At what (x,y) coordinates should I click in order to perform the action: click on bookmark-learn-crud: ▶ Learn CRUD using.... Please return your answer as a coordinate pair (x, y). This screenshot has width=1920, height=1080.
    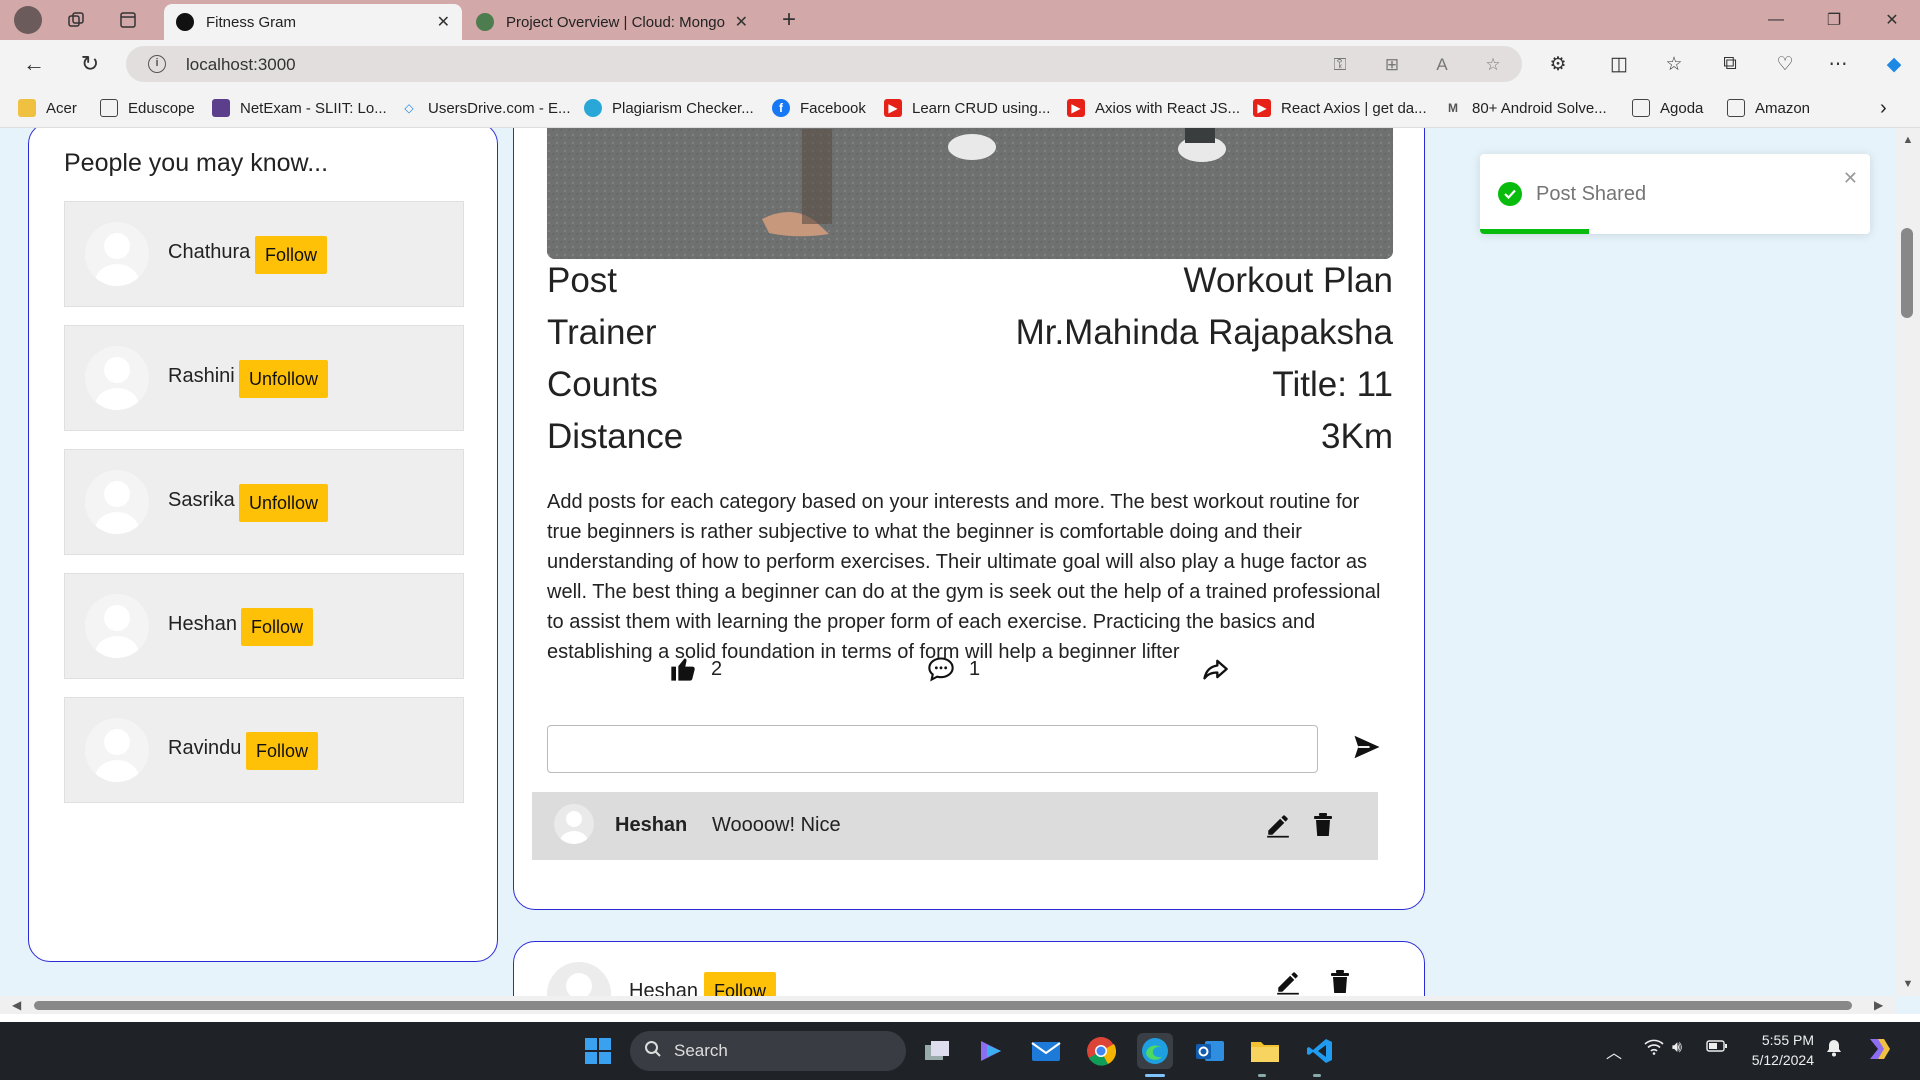
    Looking at the image, I should click on (967, 108).